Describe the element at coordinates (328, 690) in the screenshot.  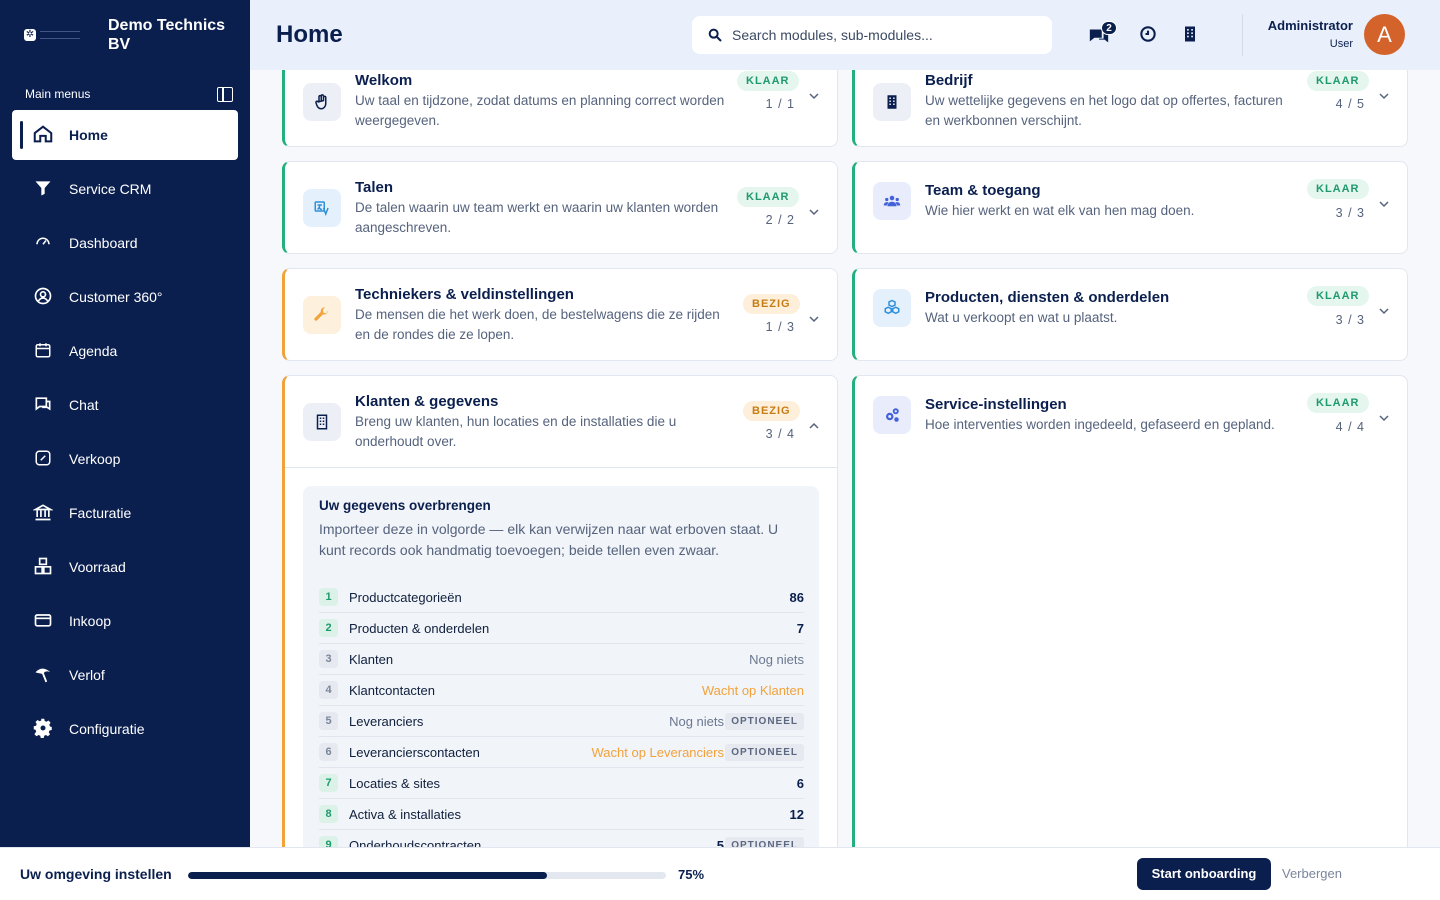
I see `step-number: 4` at that location.